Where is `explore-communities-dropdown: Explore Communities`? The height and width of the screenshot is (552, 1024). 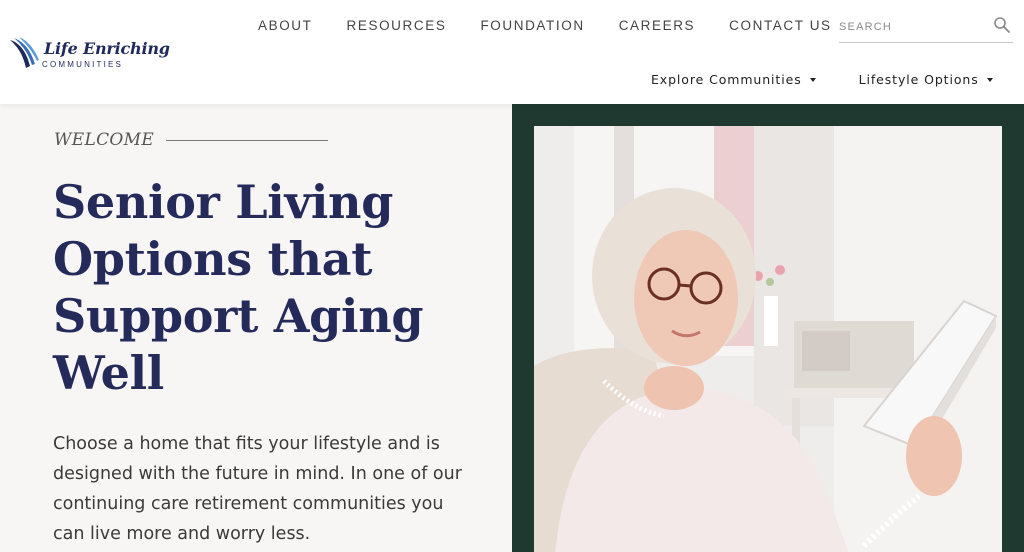
explore-communities-dropdown: Explore Communities is located at coordinates (733, 79).